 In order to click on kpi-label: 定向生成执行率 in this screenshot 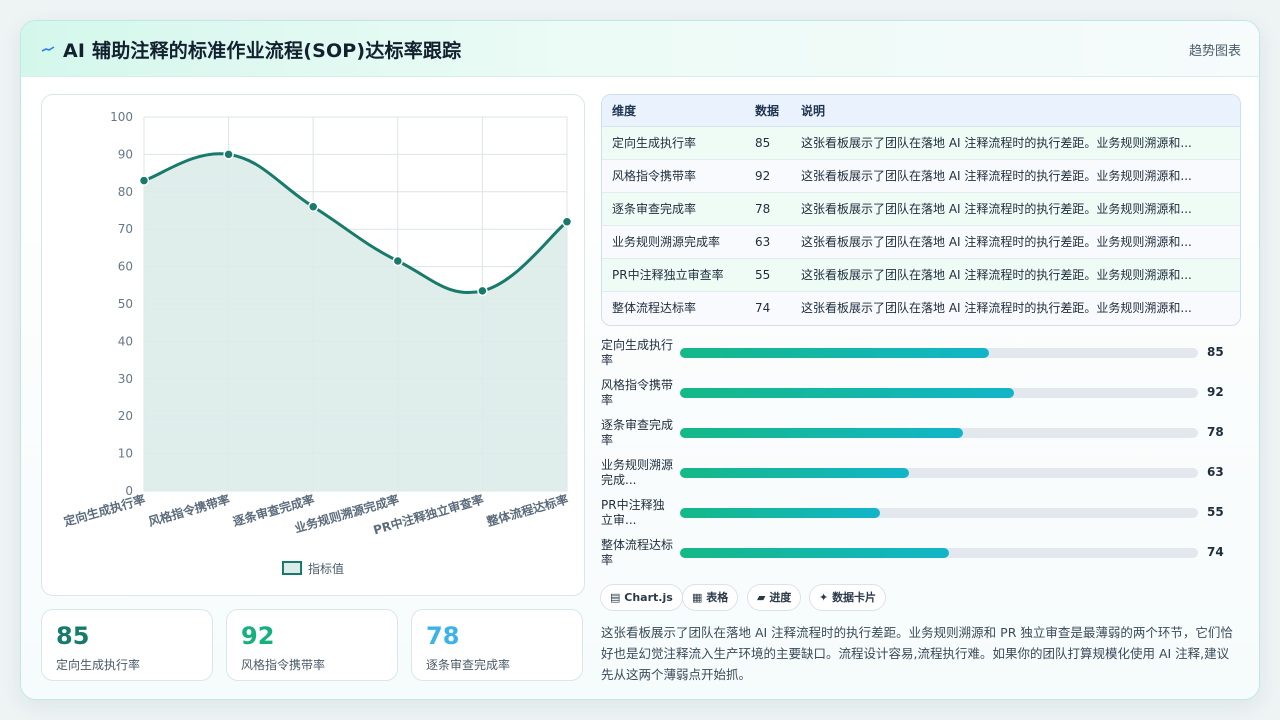, I will do `click(98, 665)`.